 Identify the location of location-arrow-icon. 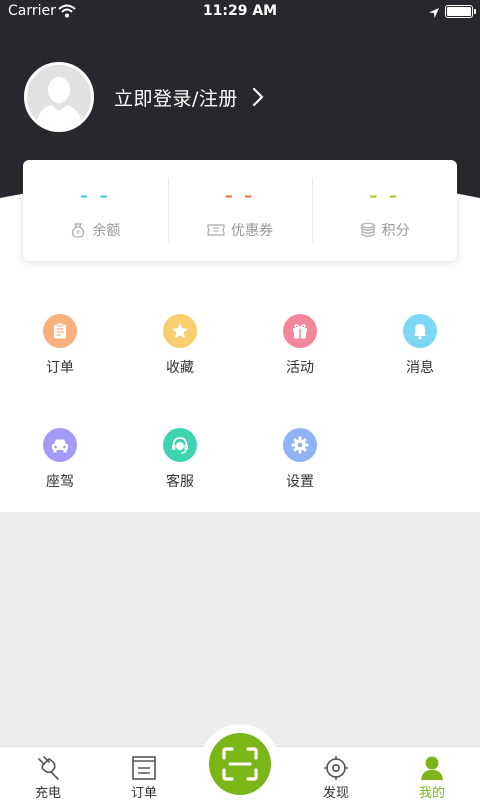
(434, 13).